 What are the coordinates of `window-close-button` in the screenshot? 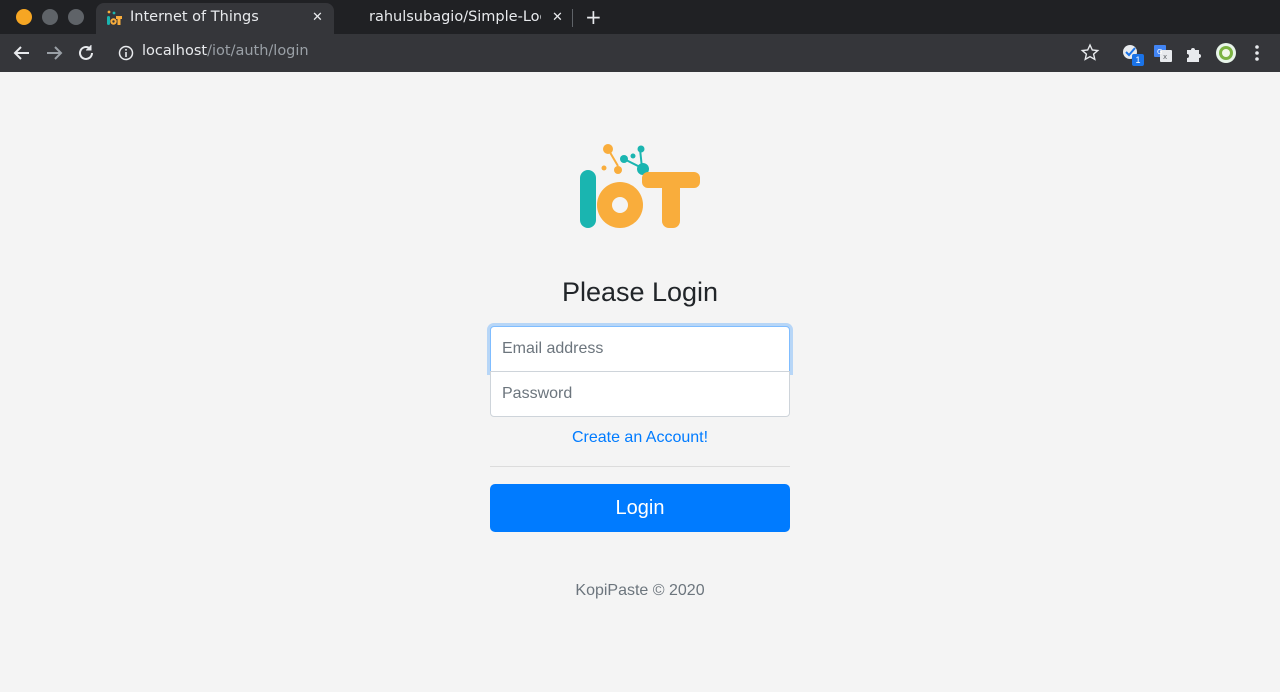 It's located at (24, 17).